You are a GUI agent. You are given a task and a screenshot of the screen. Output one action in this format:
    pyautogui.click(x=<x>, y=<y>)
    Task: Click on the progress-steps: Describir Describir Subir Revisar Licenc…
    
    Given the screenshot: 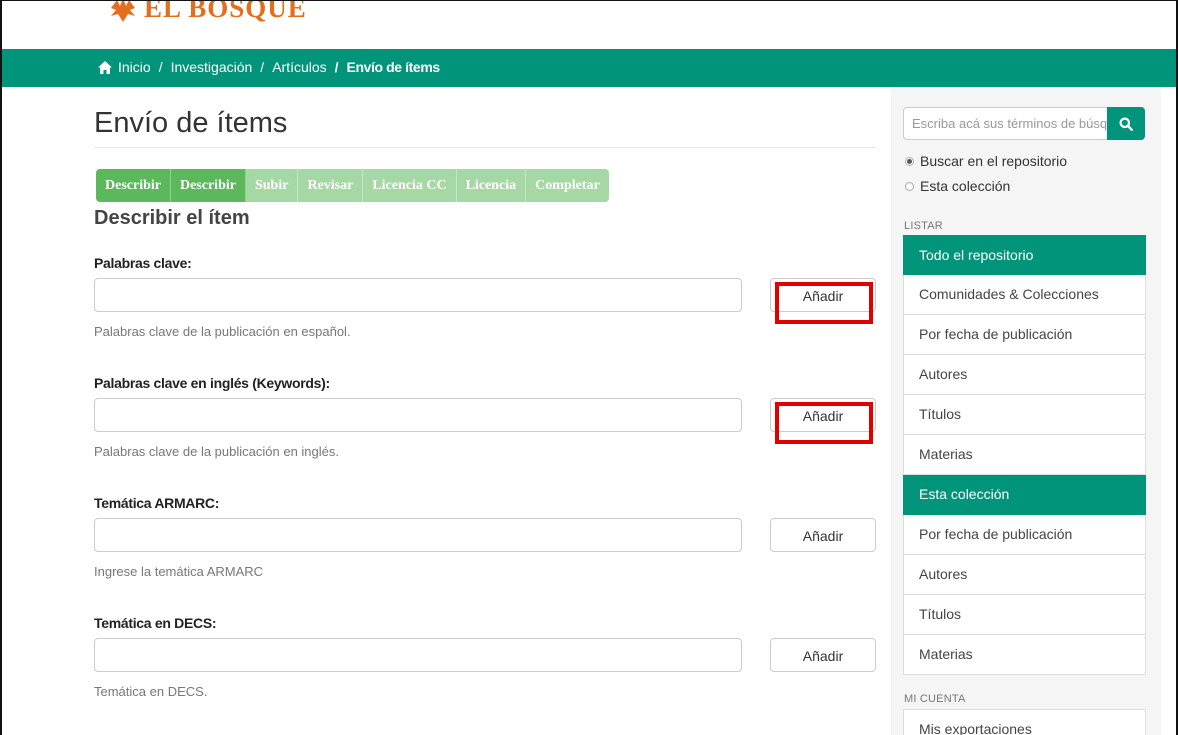 What is the action you would take?
    pyautogui.click(x=352, y=185)
    